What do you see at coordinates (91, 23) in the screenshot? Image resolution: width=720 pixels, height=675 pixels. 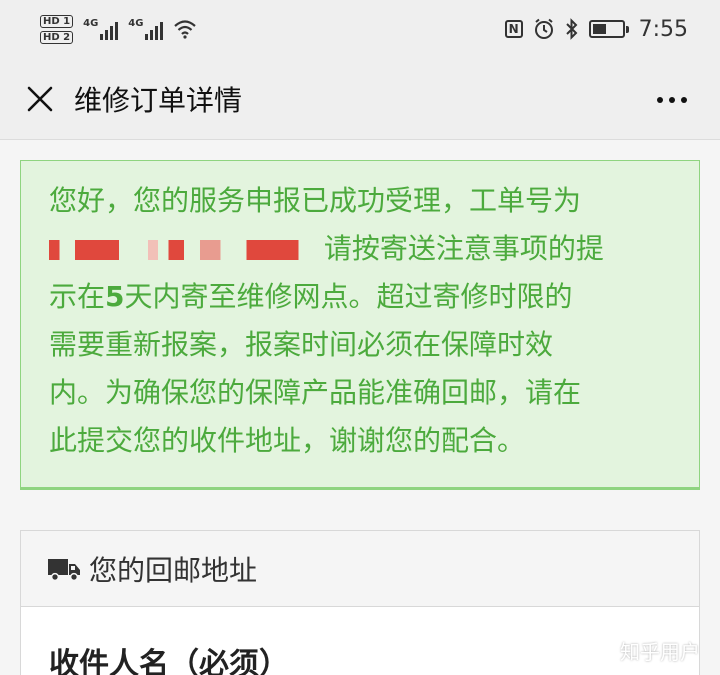 I see `network-type-1: 4G` at bounding box center [91, 23].